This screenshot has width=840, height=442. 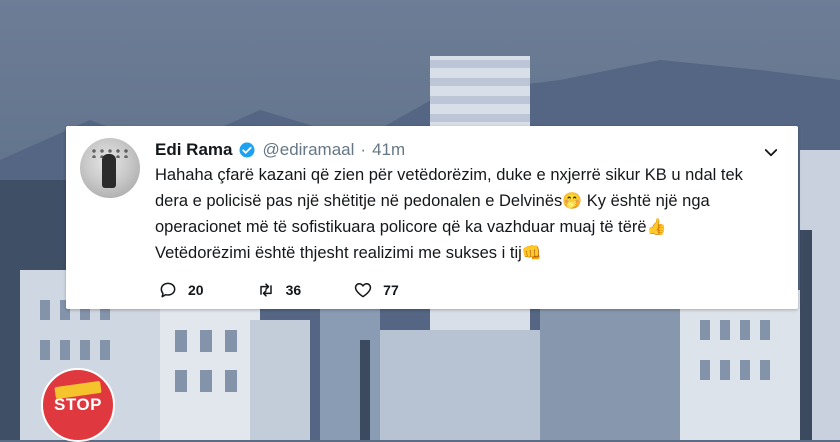 What do you see at coordinates (78, 405) in the screenshot?
I see `stop-logo: STOP` at bounding box center [78, 405].